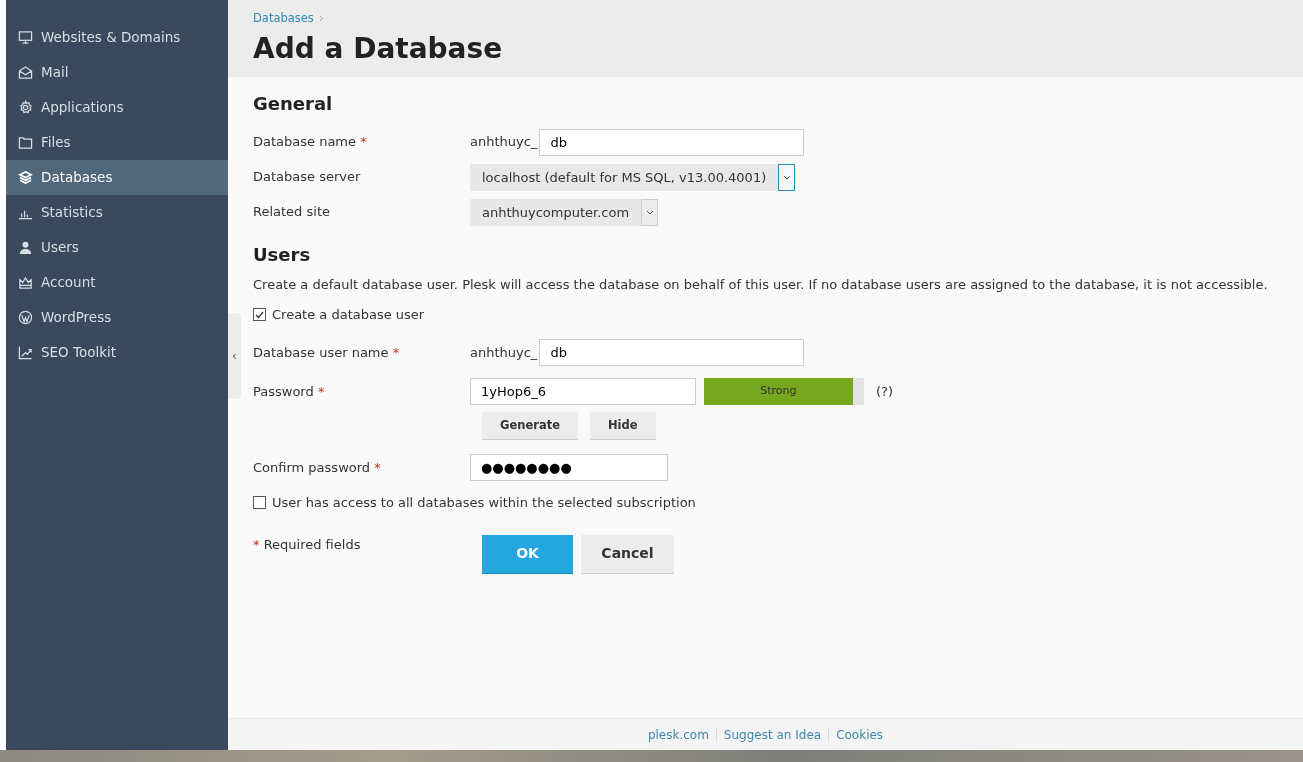 Image resolution: width=1303 pixels, height=762 pixels. Describe the element at coordinates (765, 314) in the screenshot. I see `checkbox-option: Create a database user` at that location.